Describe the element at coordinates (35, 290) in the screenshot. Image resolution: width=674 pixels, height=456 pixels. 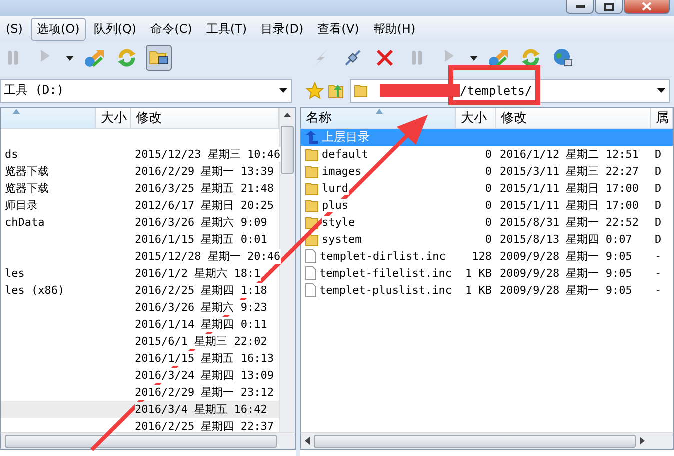
I see `file-name: les (x86)` at that location.